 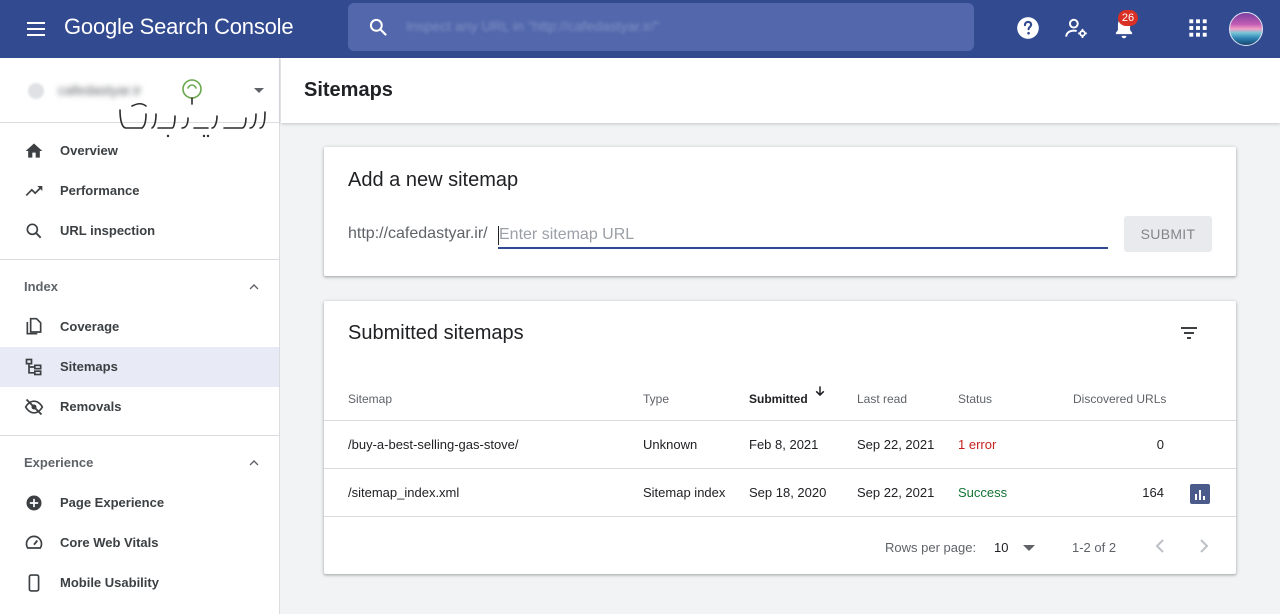 What do you see at coordinates (1160, 444) in the screenshot?
I see `cell-discovered-urls: 0` at bounding box center [1160, 444].